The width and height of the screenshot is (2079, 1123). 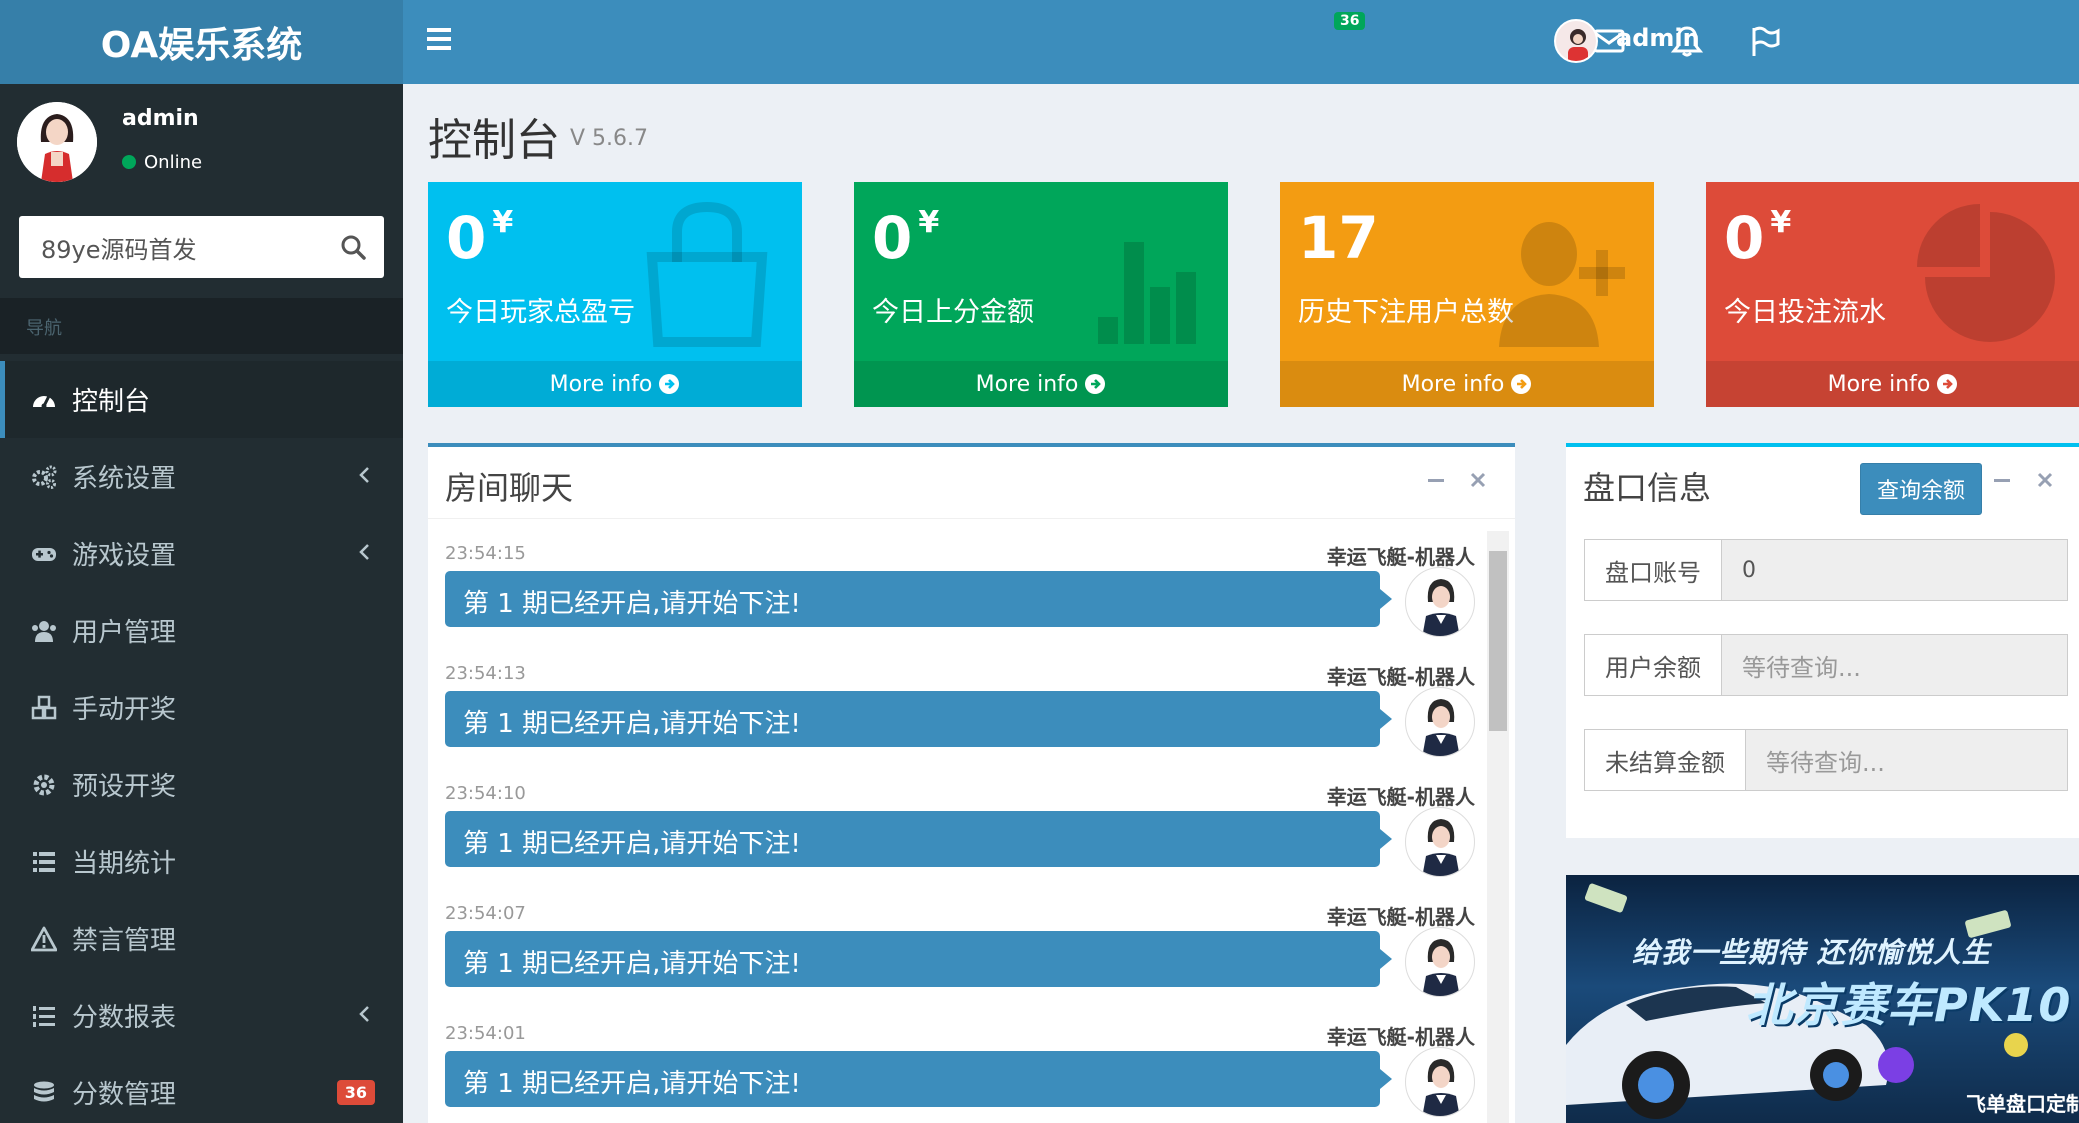 I want to click on sidebar-item-label: 系统设置, so click(x=124, y=479).